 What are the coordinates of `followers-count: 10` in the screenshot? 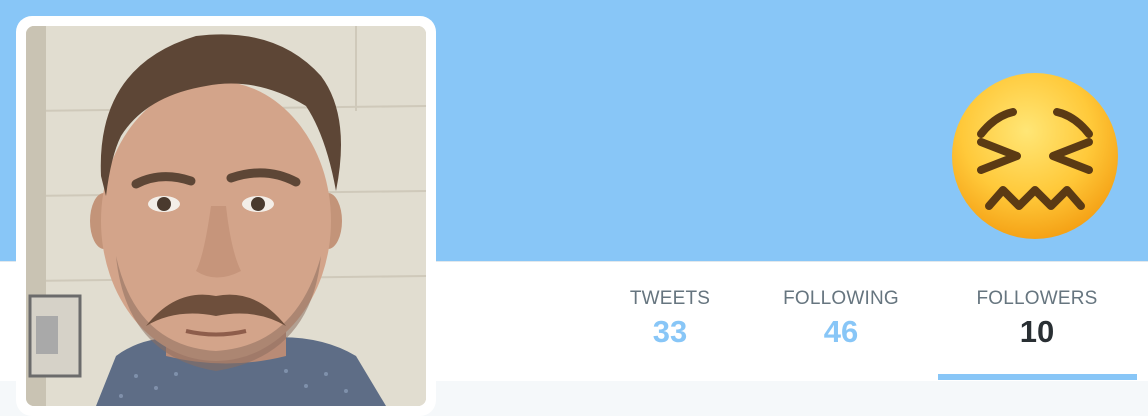 It's located at (1037, 331).